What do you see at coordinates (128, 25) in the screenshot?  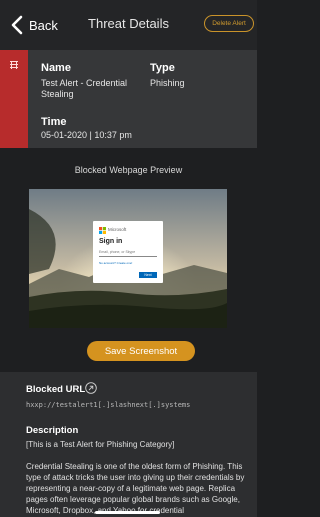 I see `nav-header: Back Threat Details Delete Alert` at bounding box center [128, 25].